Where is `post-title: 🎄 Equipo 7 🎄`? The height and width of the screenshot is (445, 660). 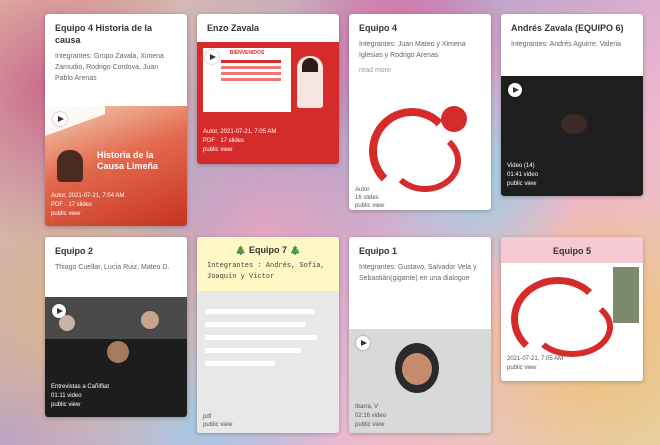
post-title: 🎄 Equipo 7 🎄 is located at coordinates (268, 250).